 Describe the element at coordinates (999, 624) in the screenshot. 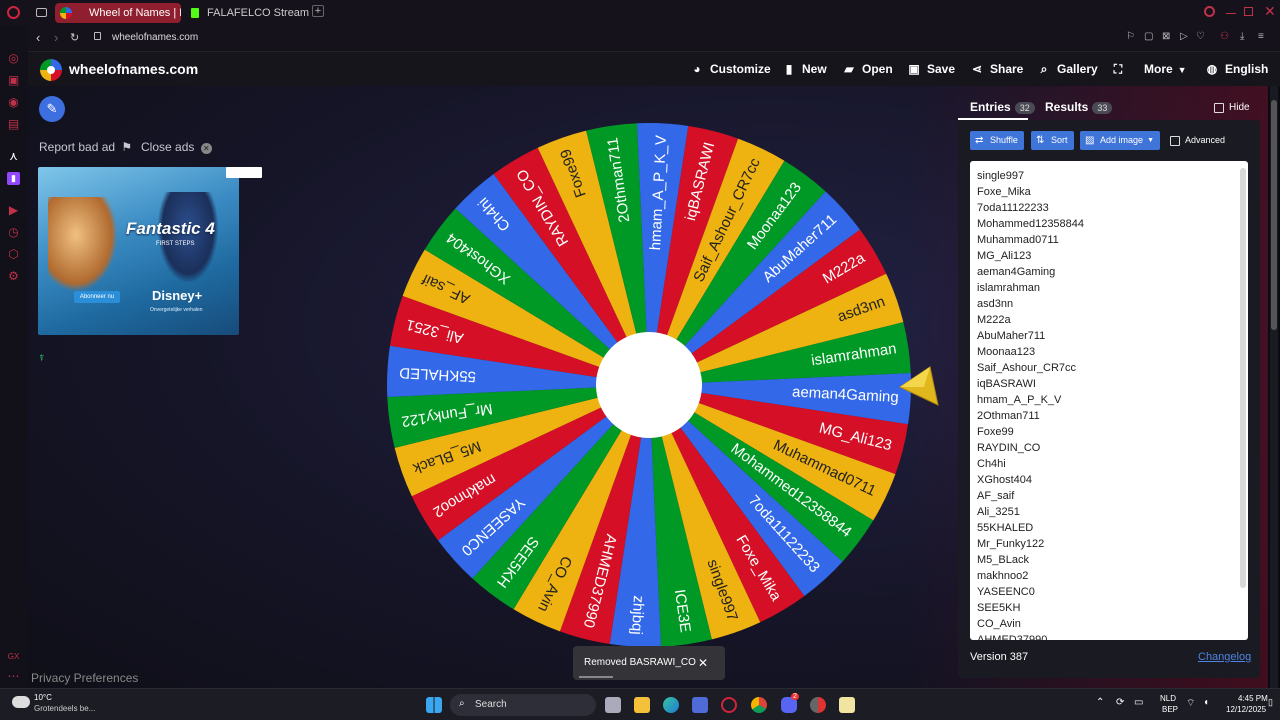

I see `entry-line: CO_Avin` at that location.